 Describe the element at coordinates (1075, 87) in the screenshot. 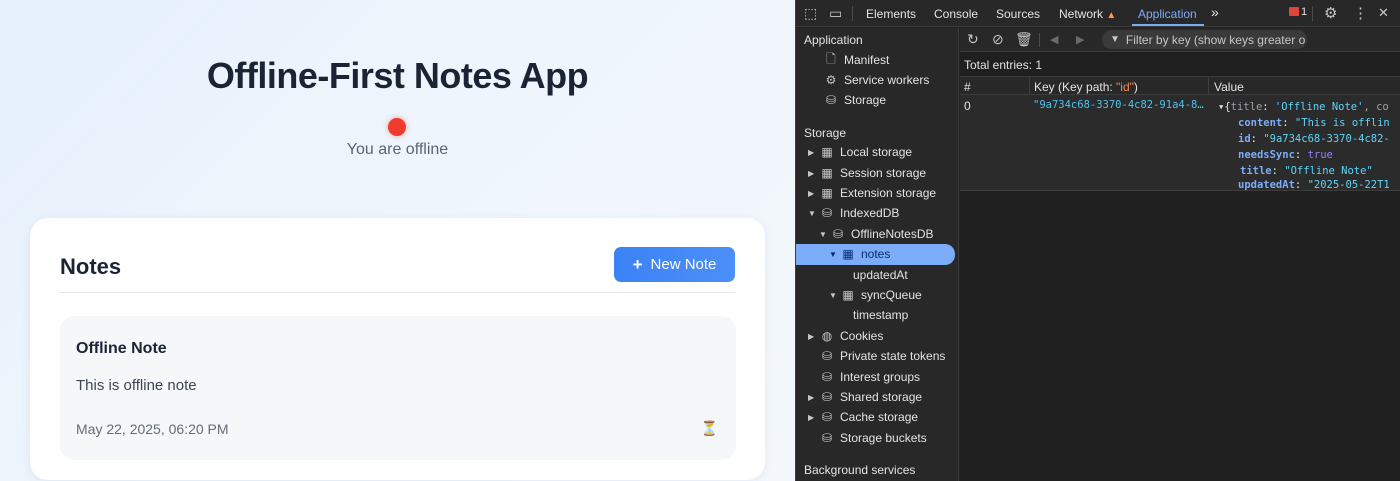

I see `key-header-prefix: Key (Key path:` at that location.